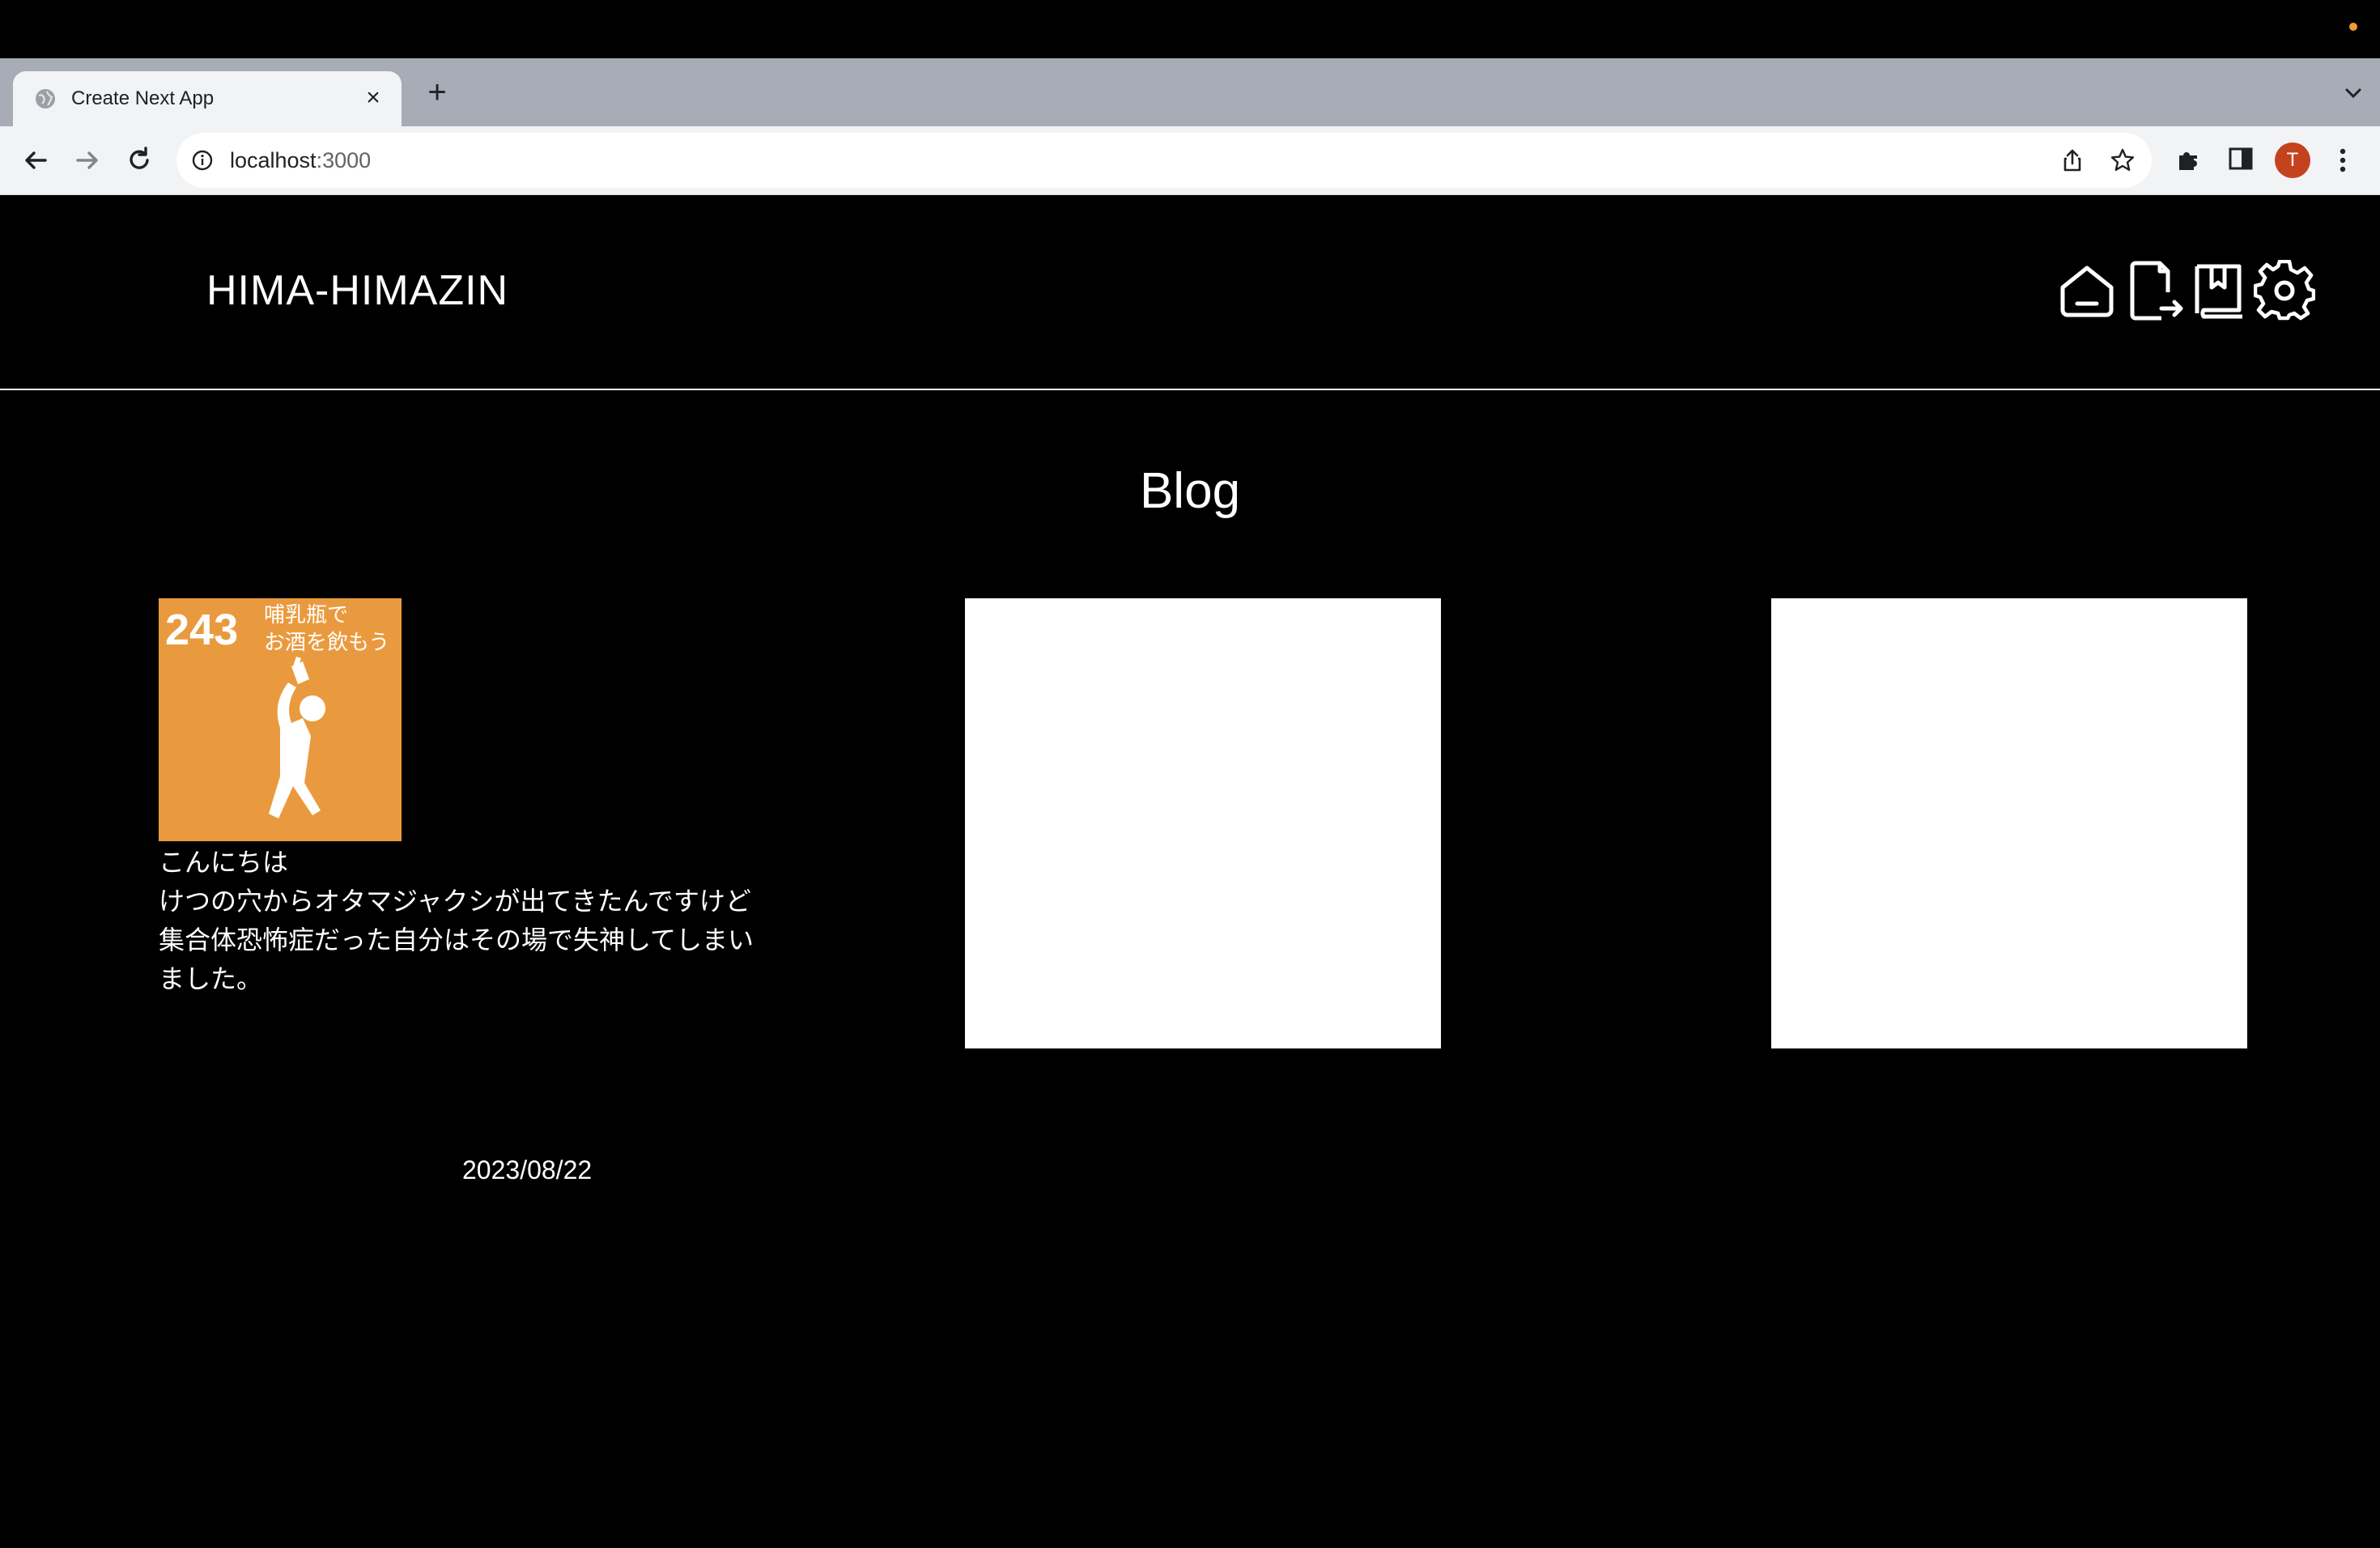 The height and width of the screenshot is (1548, 2380). I want to click on share-icon, so click(2072, 160).